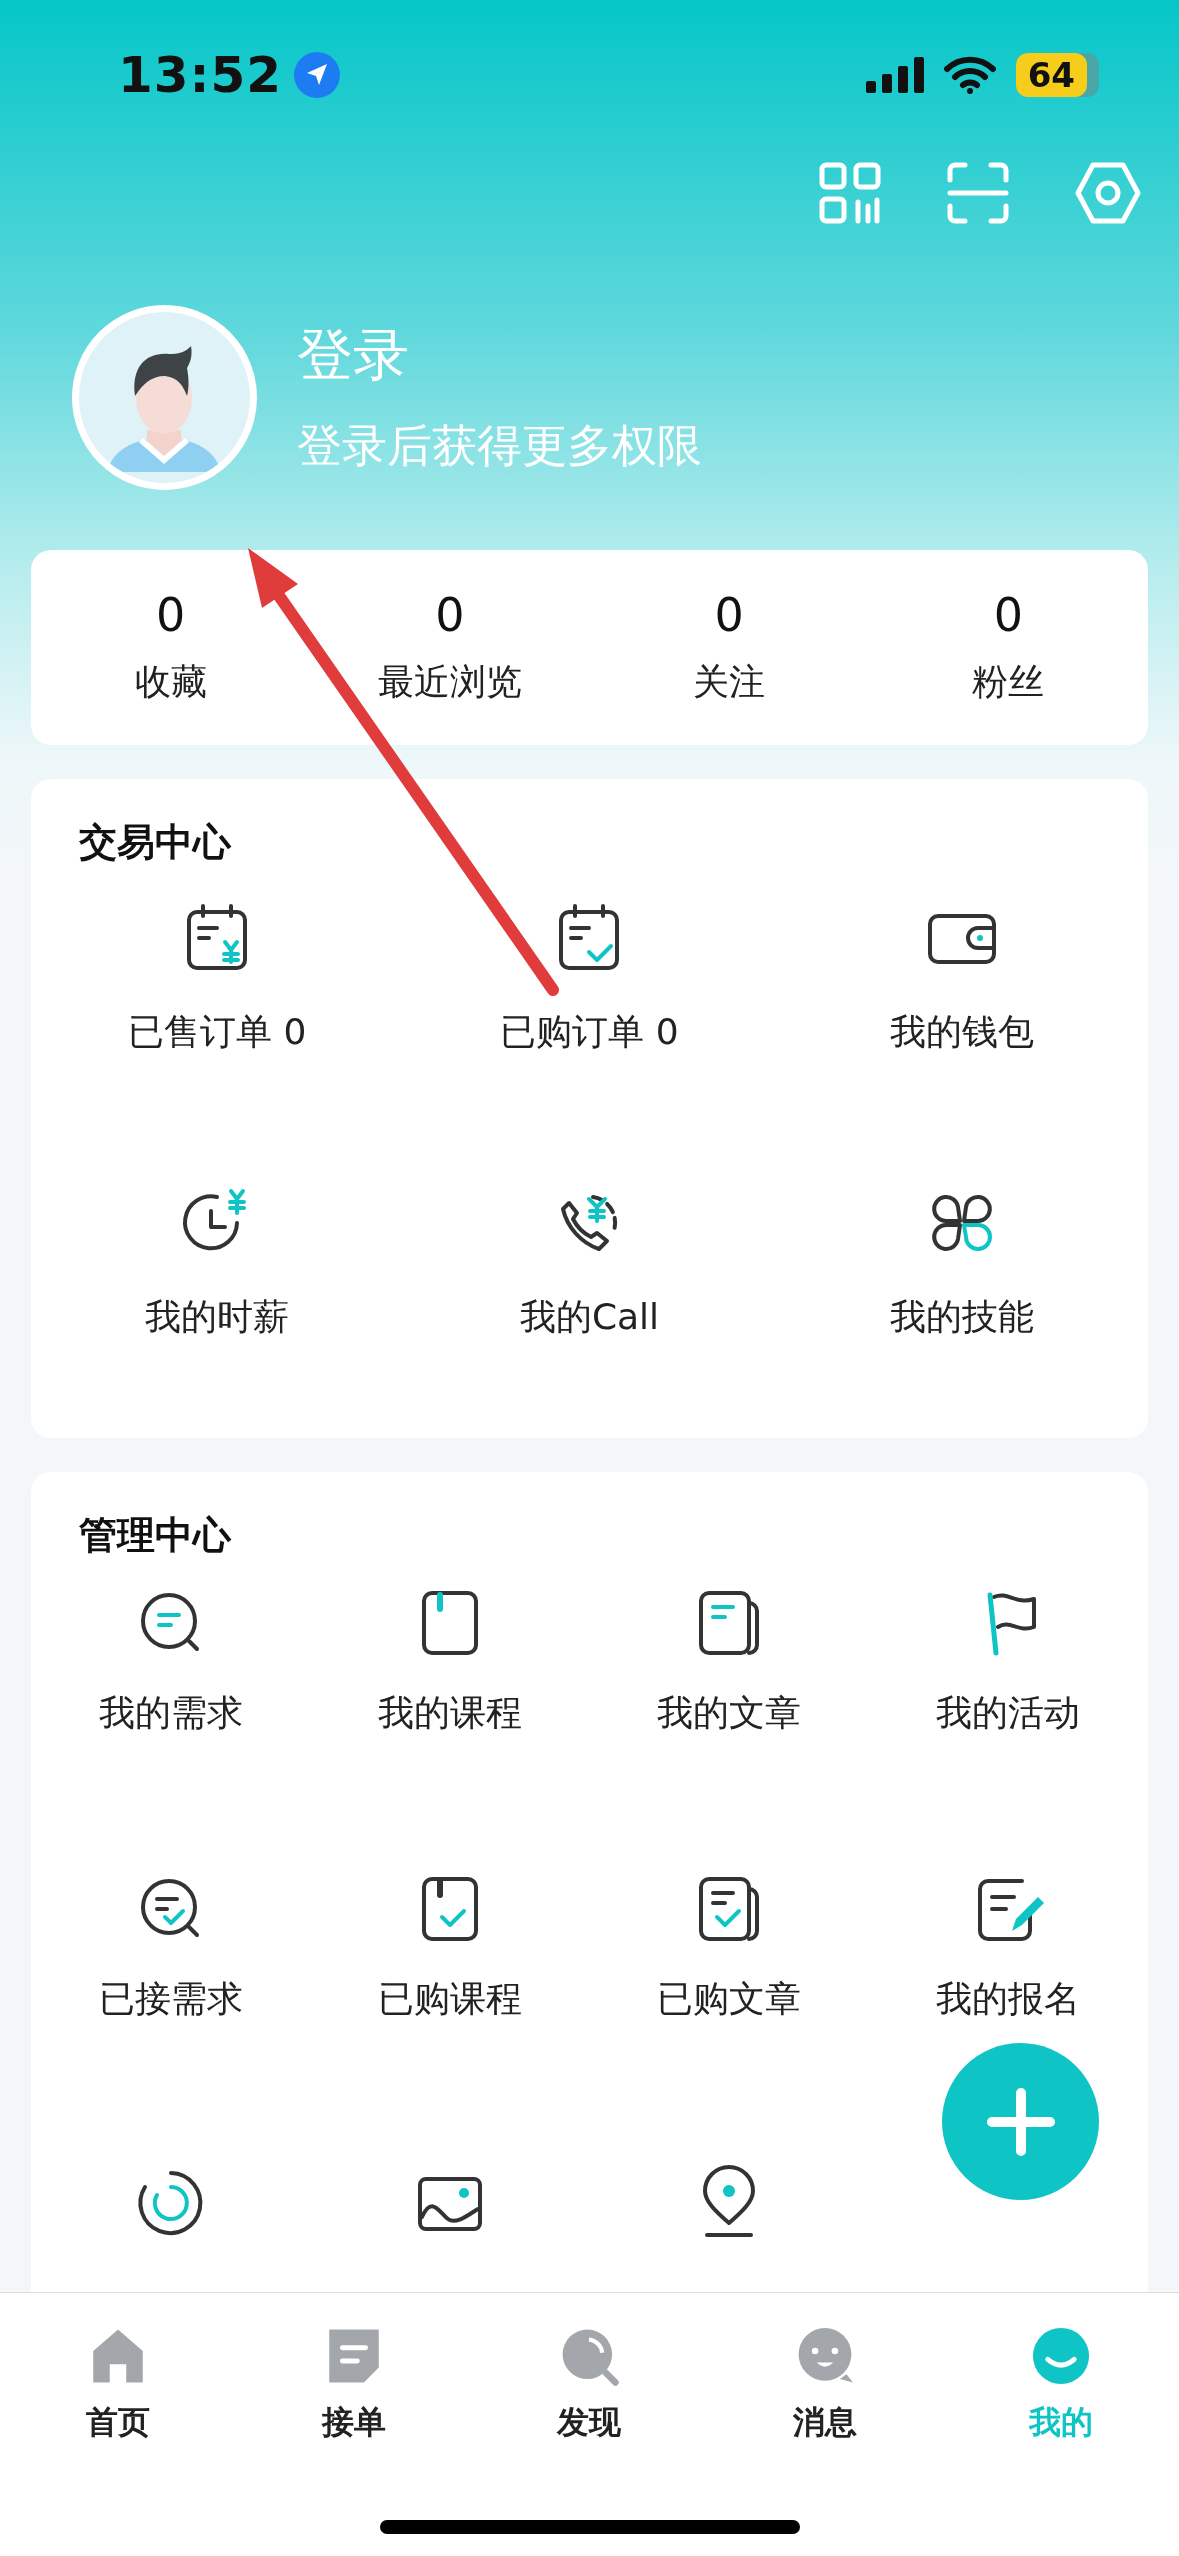  Describe the element at coordinates (170, 1713) in the screenshot. I see `menu-item-label: 我的需求` at that location.